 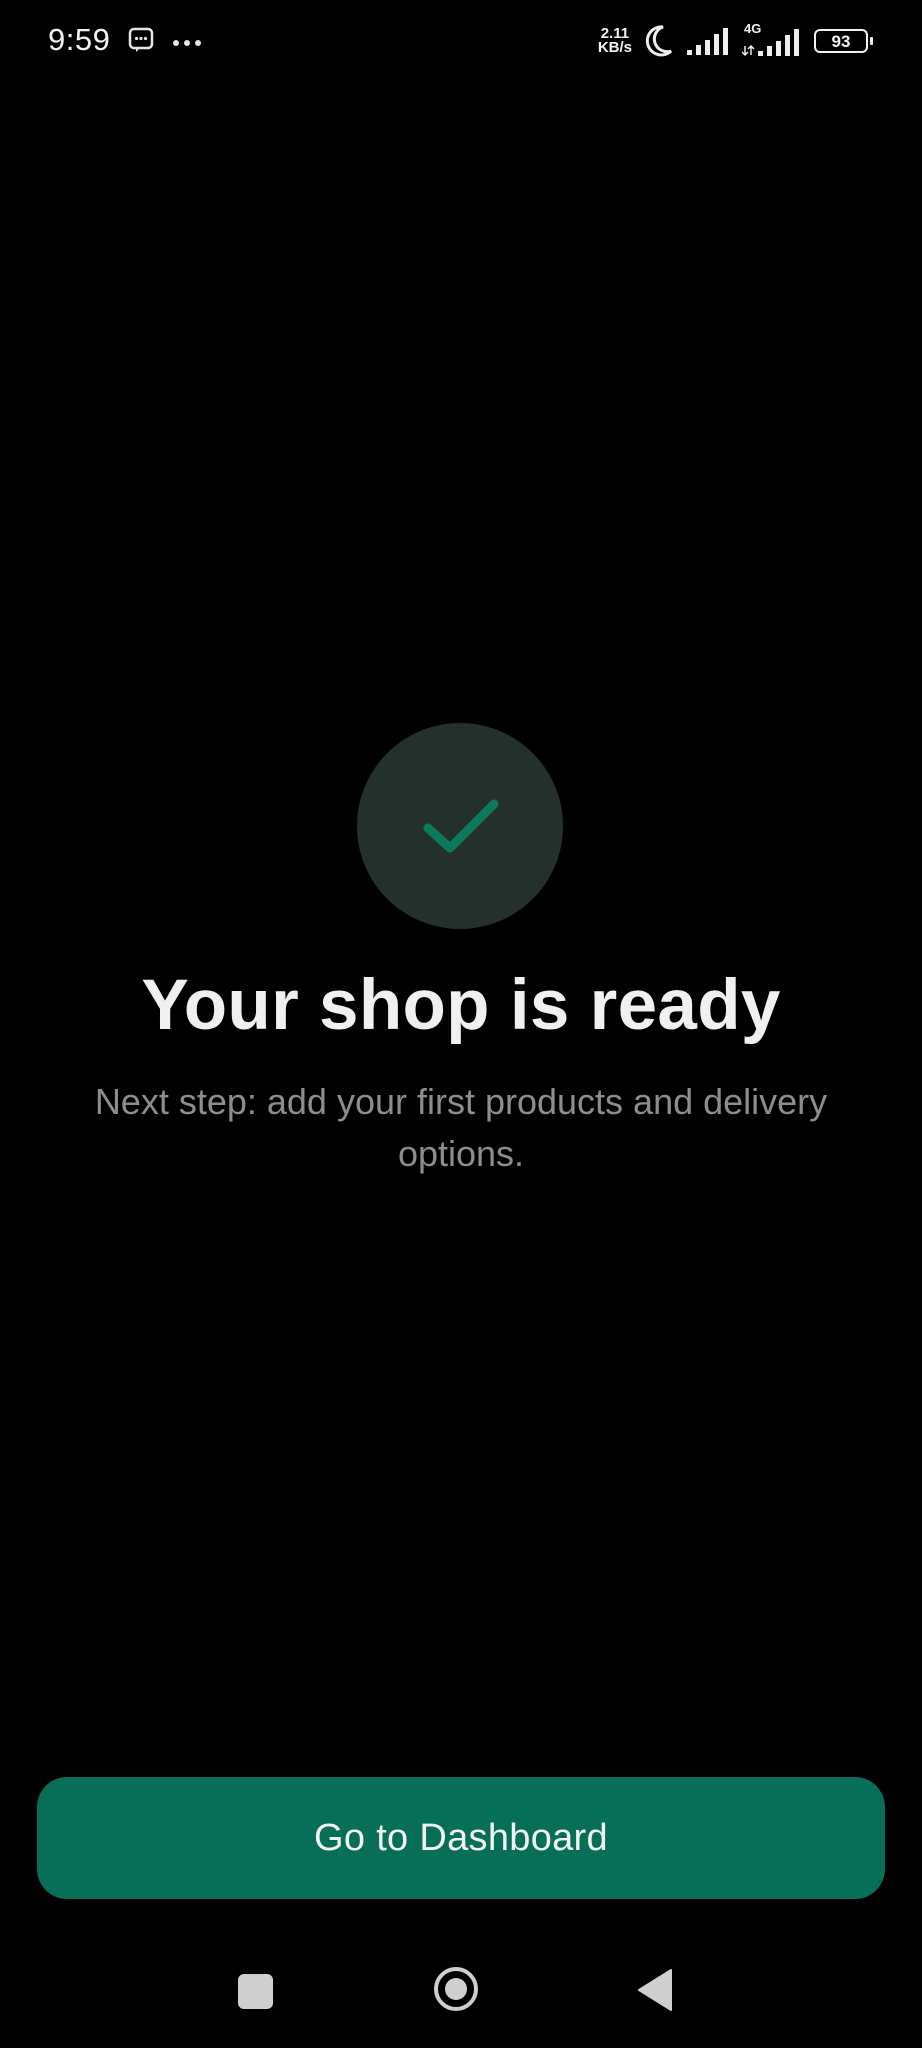 I want to click on battery-level: 93, so click(x=841, y=41).